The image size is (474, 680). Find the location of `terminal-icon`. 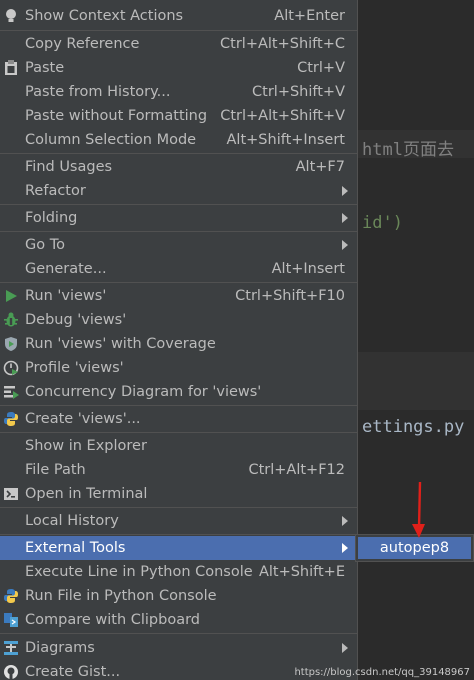

terminal-icon is located at coordinates (11, 494).